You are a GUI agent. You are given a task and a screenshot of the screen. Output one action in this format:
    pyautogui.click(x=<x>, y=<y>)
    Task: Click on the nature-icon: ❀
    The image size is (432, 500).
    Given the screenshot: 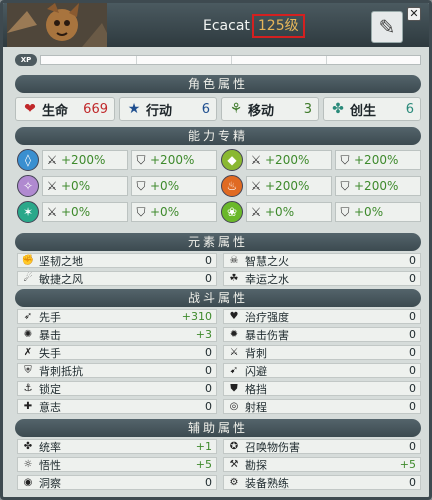 What is the action you would take?
    pyautogui.click(x=232, y=212)
    